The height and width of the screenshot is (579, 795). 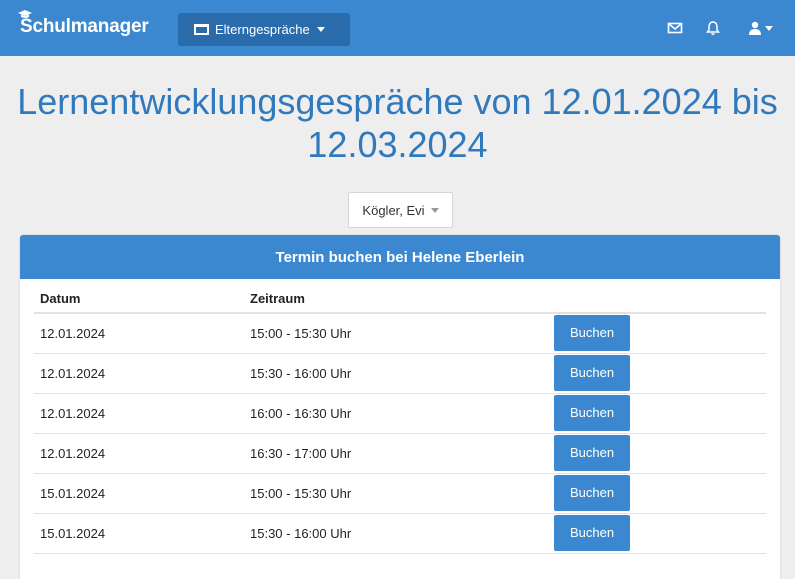 I want to click on table-row: 12.01.2024 16:30 - 17:00 Uhr Buchen, so click(x=400, y=453).